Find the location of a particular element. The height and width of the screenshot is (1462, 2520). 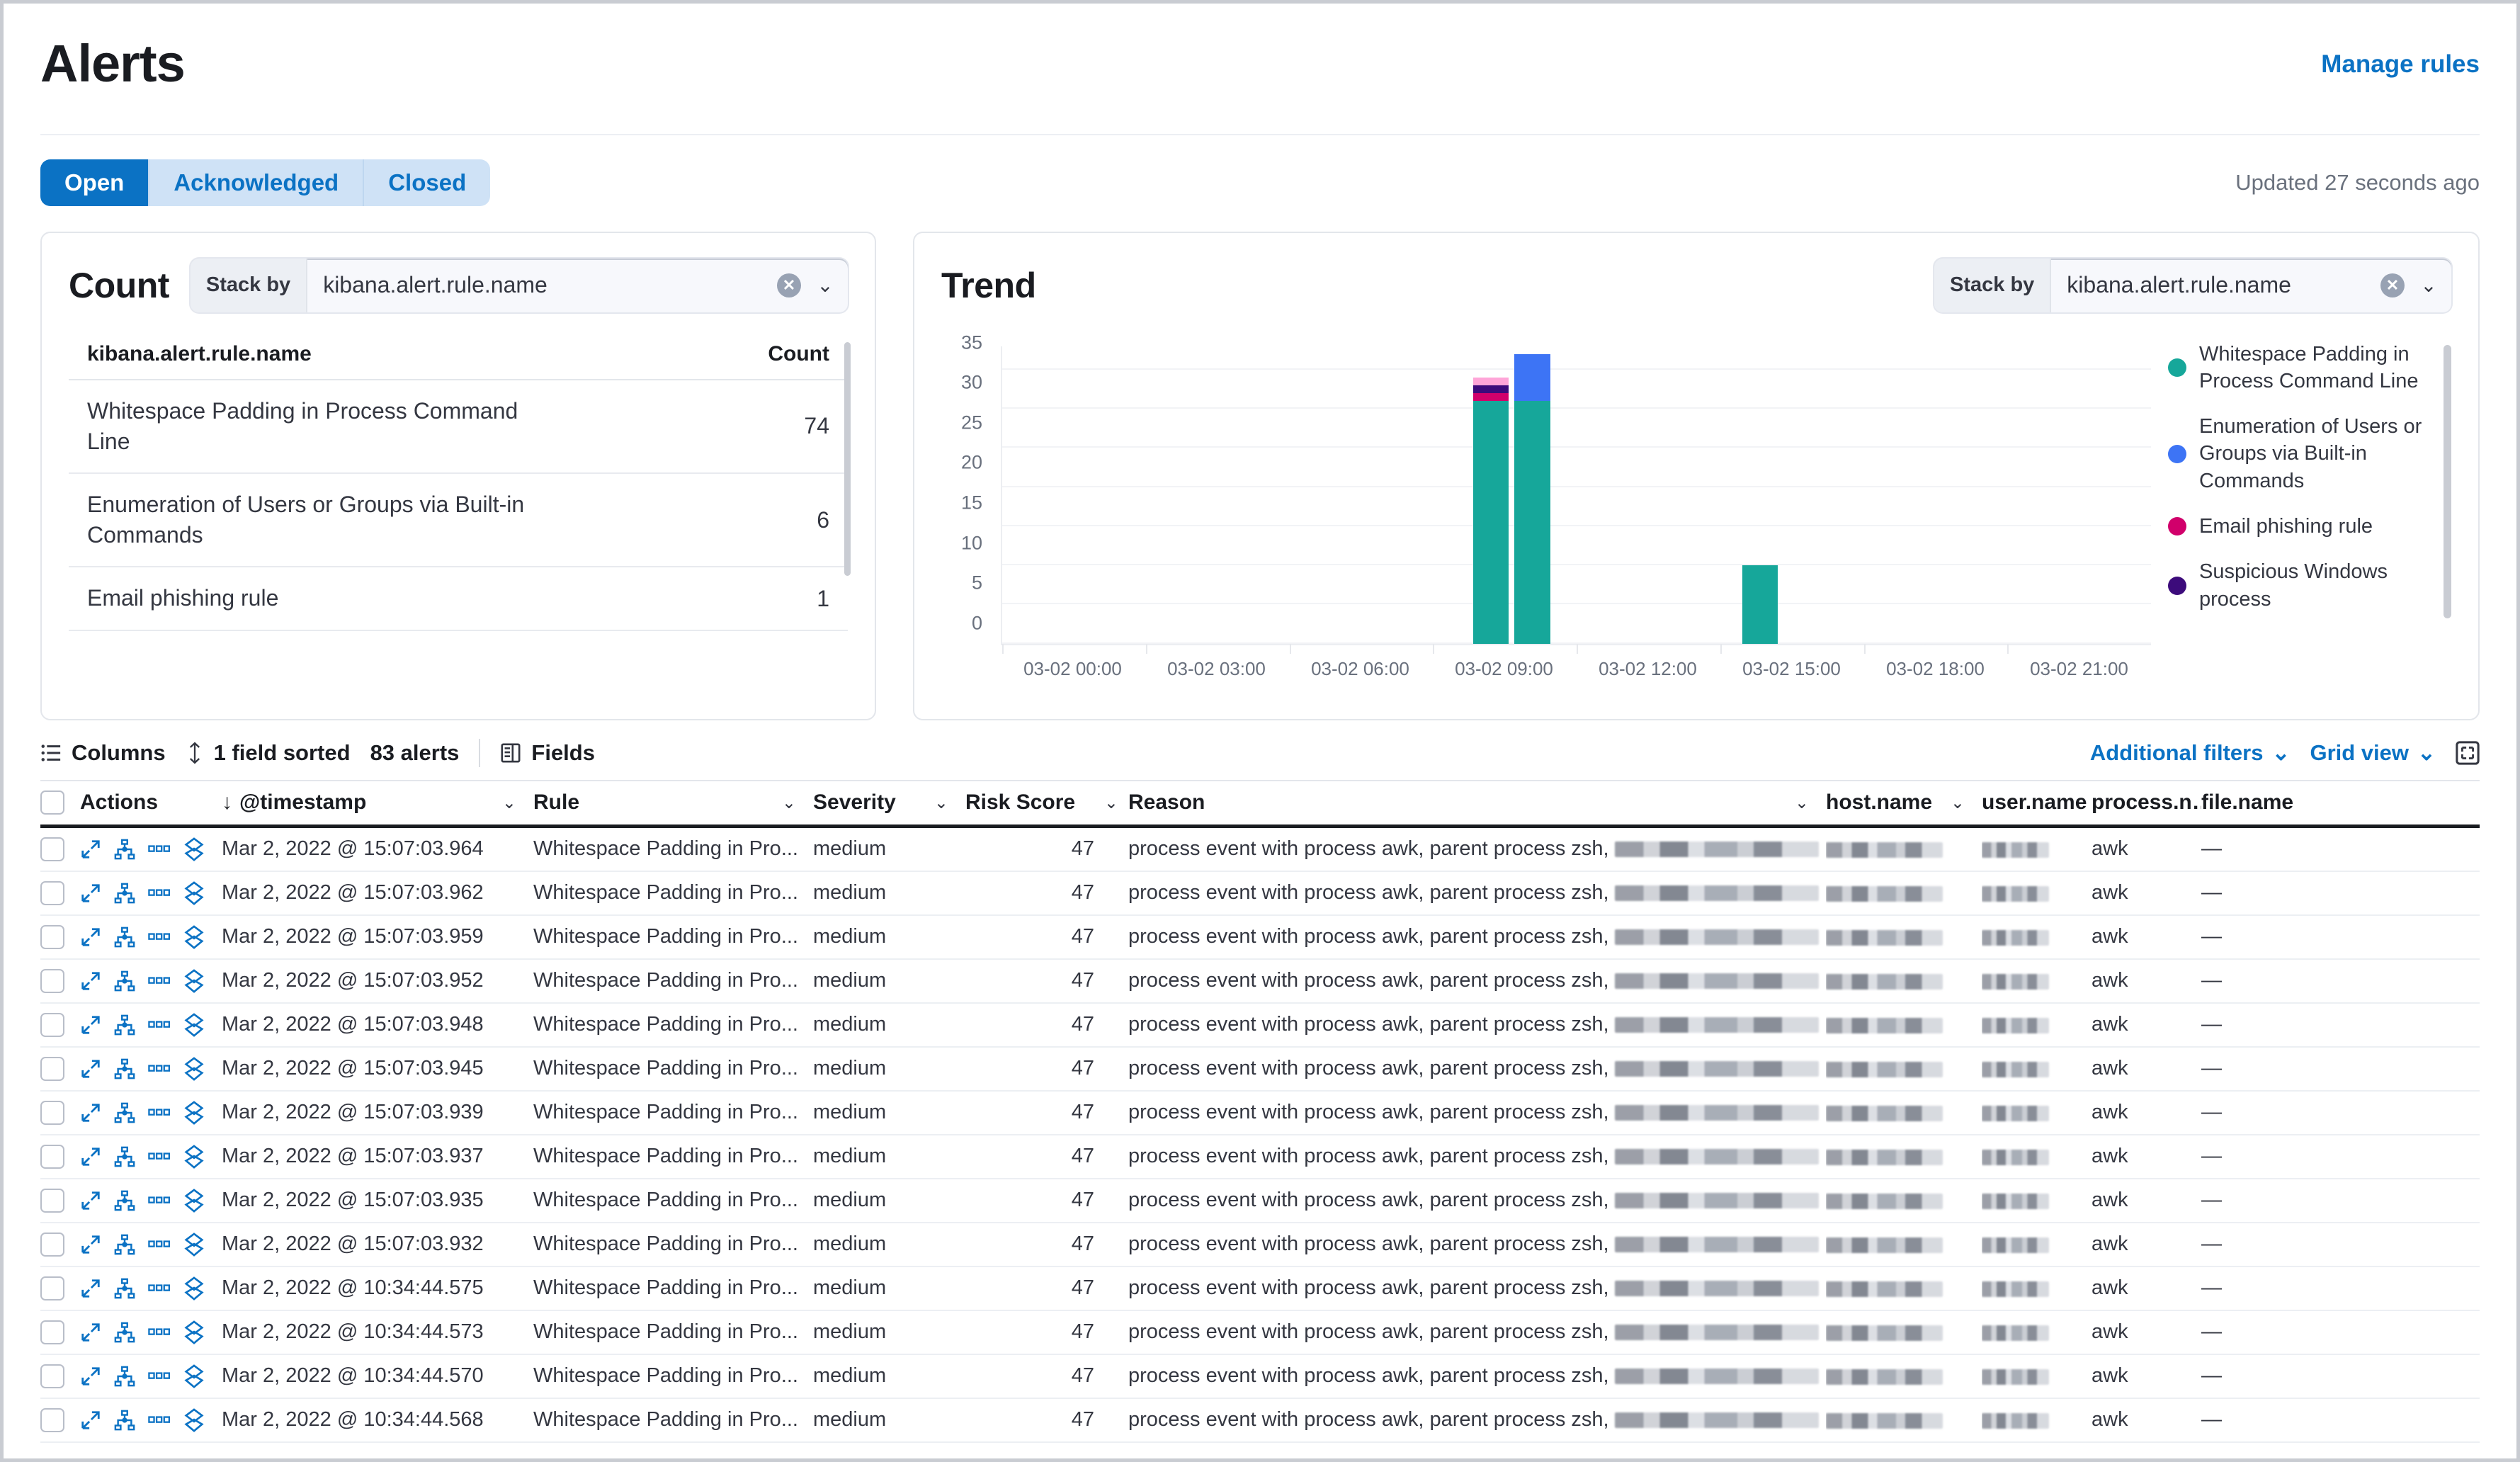

header-user-name: user.name ⌄ is located at coordinates (2037, 803).